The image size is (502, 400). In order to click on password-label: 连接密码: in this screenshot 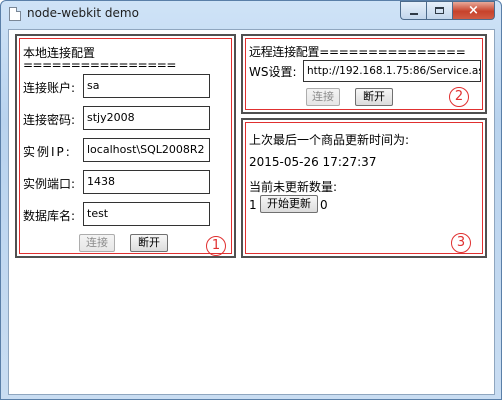, I will do `click(49, 120)`.